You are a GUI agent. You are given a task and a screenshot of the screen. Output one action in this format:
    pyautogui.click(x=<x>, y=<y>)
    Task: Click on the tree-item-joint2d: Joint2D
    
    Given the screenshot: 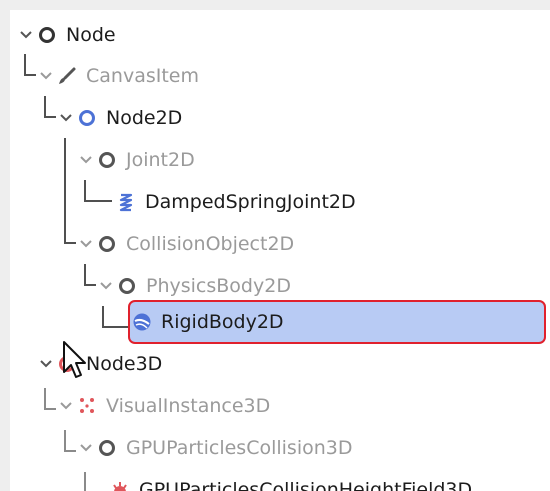 What is the action you would take?
    pyautogui.click(x=136, y=160)
    